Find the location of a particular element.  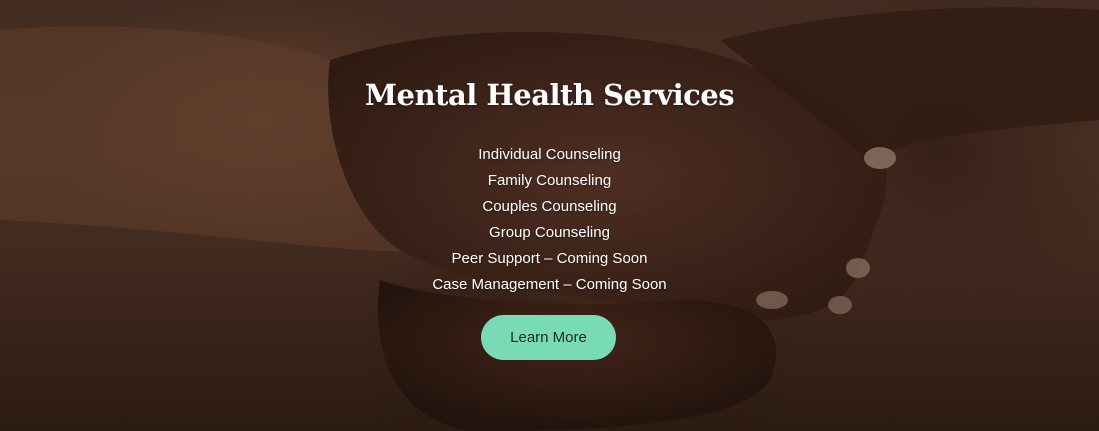

page-title: Mental Health Services is located at coordinates (549, 95).